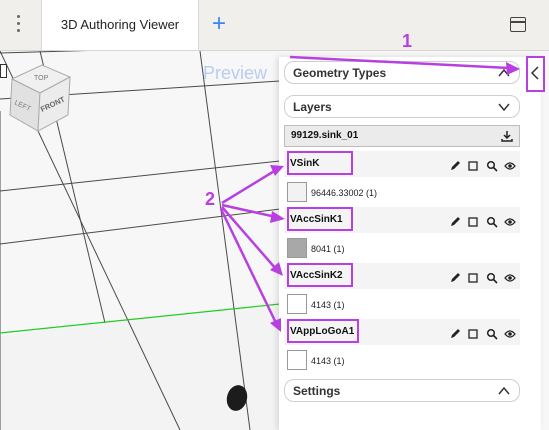 The height and width of the screenshot is (430, 549). I want to click on material-row: 8041 (1), so click(402, 250).